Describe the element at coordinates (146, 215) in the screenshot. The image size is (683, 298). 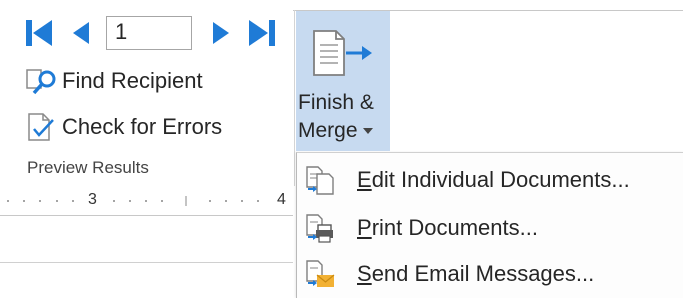
I see `ruler-bottom-border` at that location.